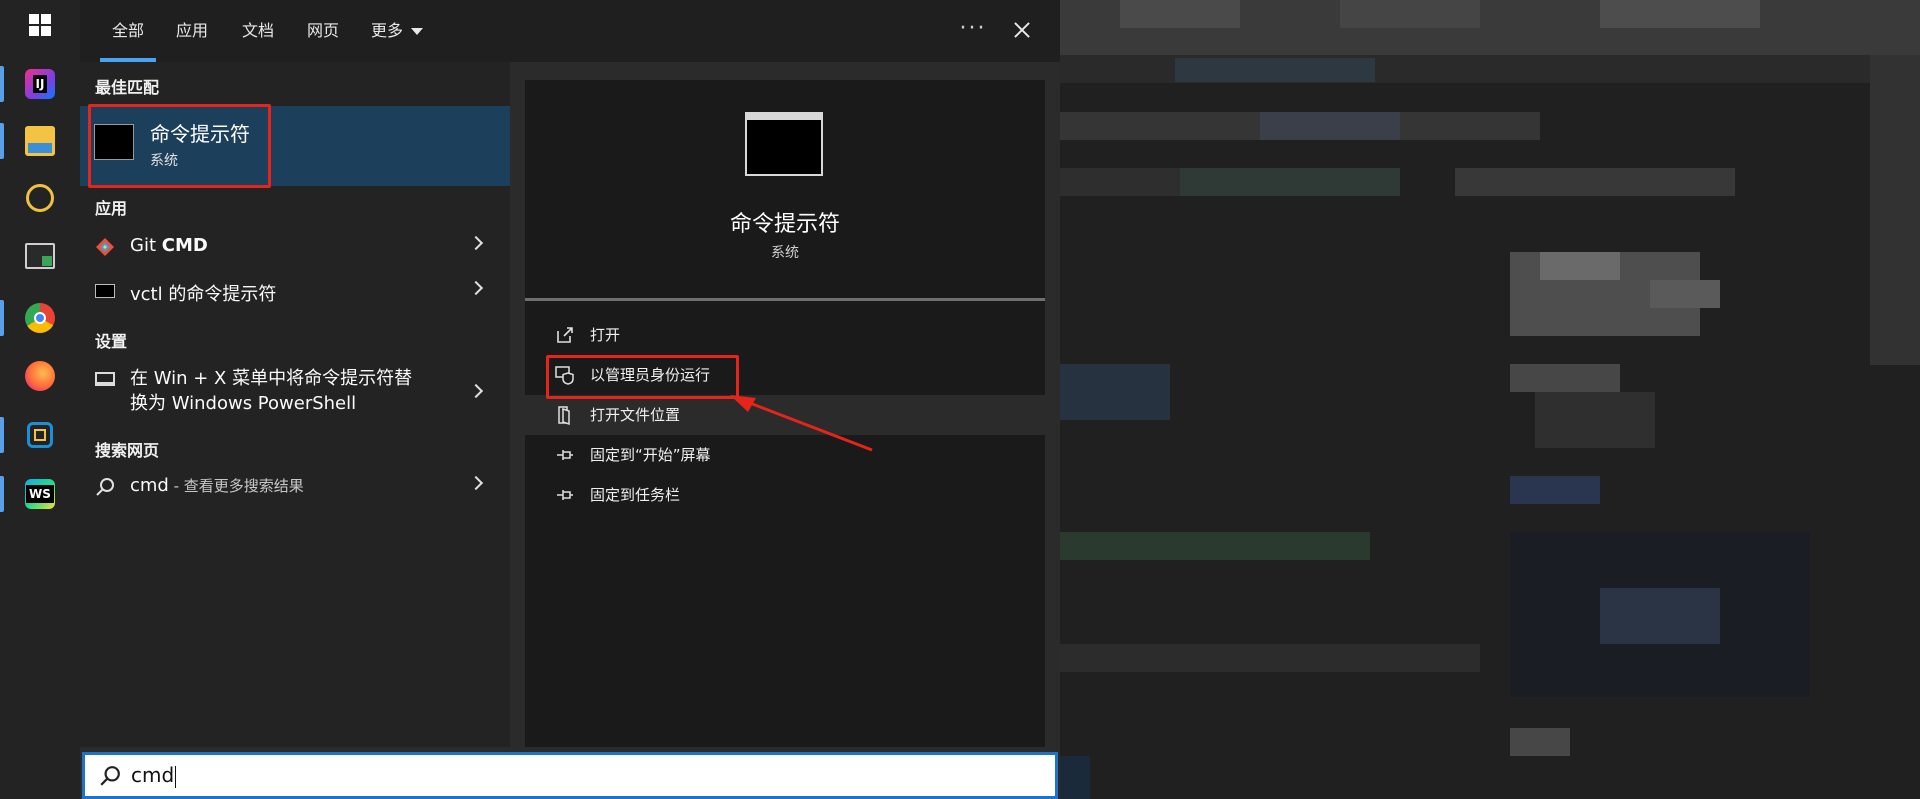 The height and width of the screenshot is (799, 1920). I want to click on section-web: 搜索网页, so click(127, 450).